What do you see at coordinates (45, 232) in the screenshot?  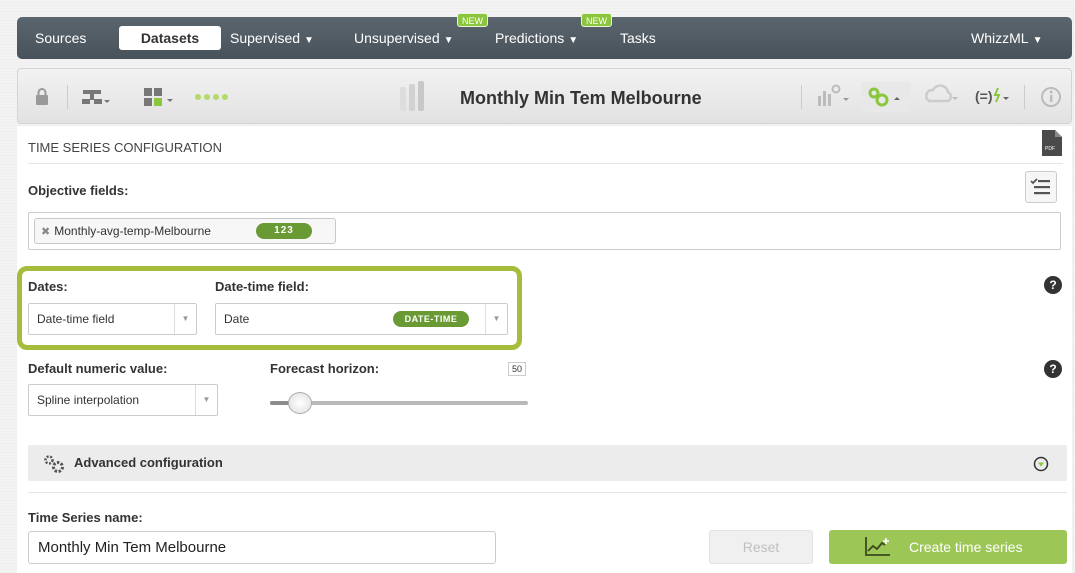 I see `remove-icon: ✖` at bounding box center [45, 232].